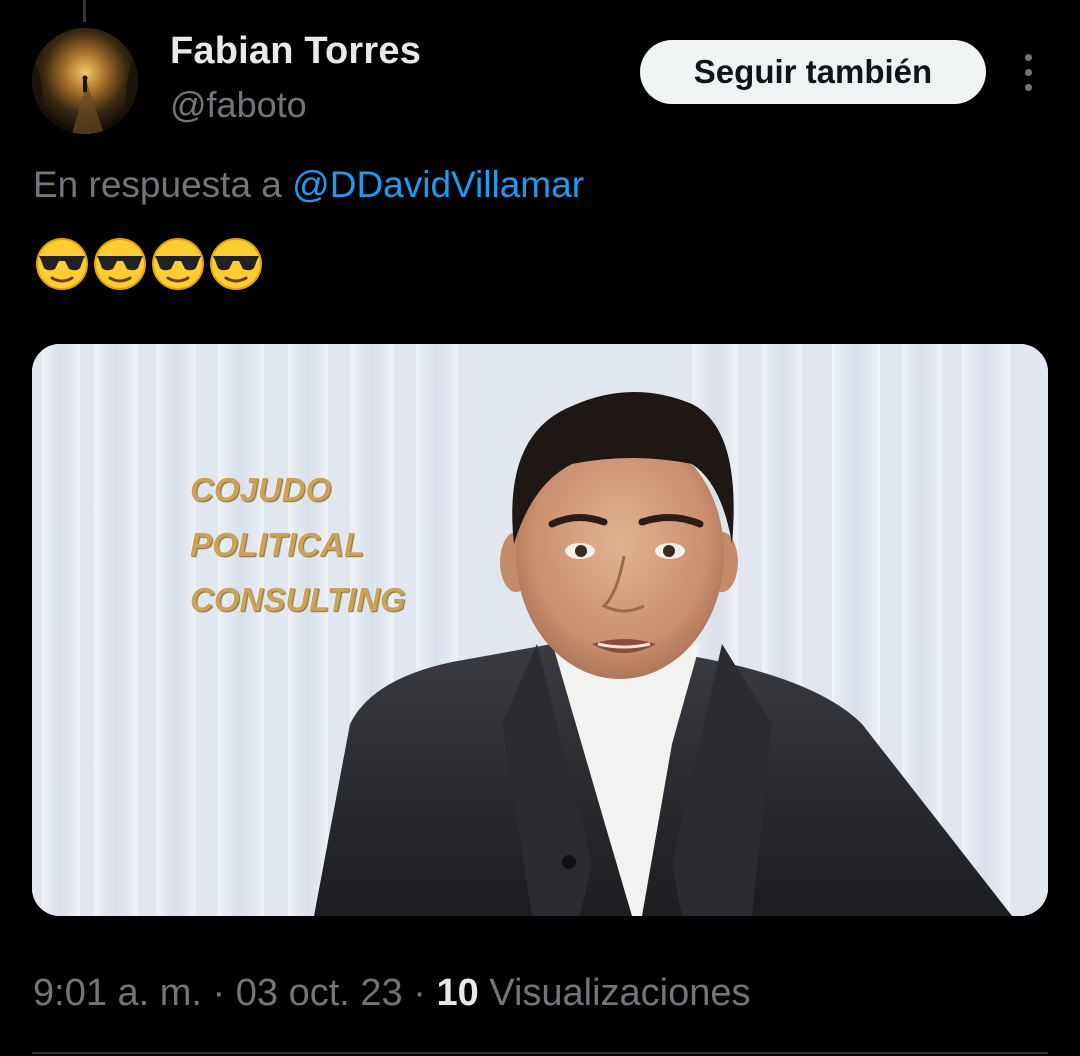 Image resolution: width=1080 pixels, height=1056 pixels. What do you see at coordinates (540, 1053) in the screenshot?
I see `divider` at bounding box center [540, 1053].